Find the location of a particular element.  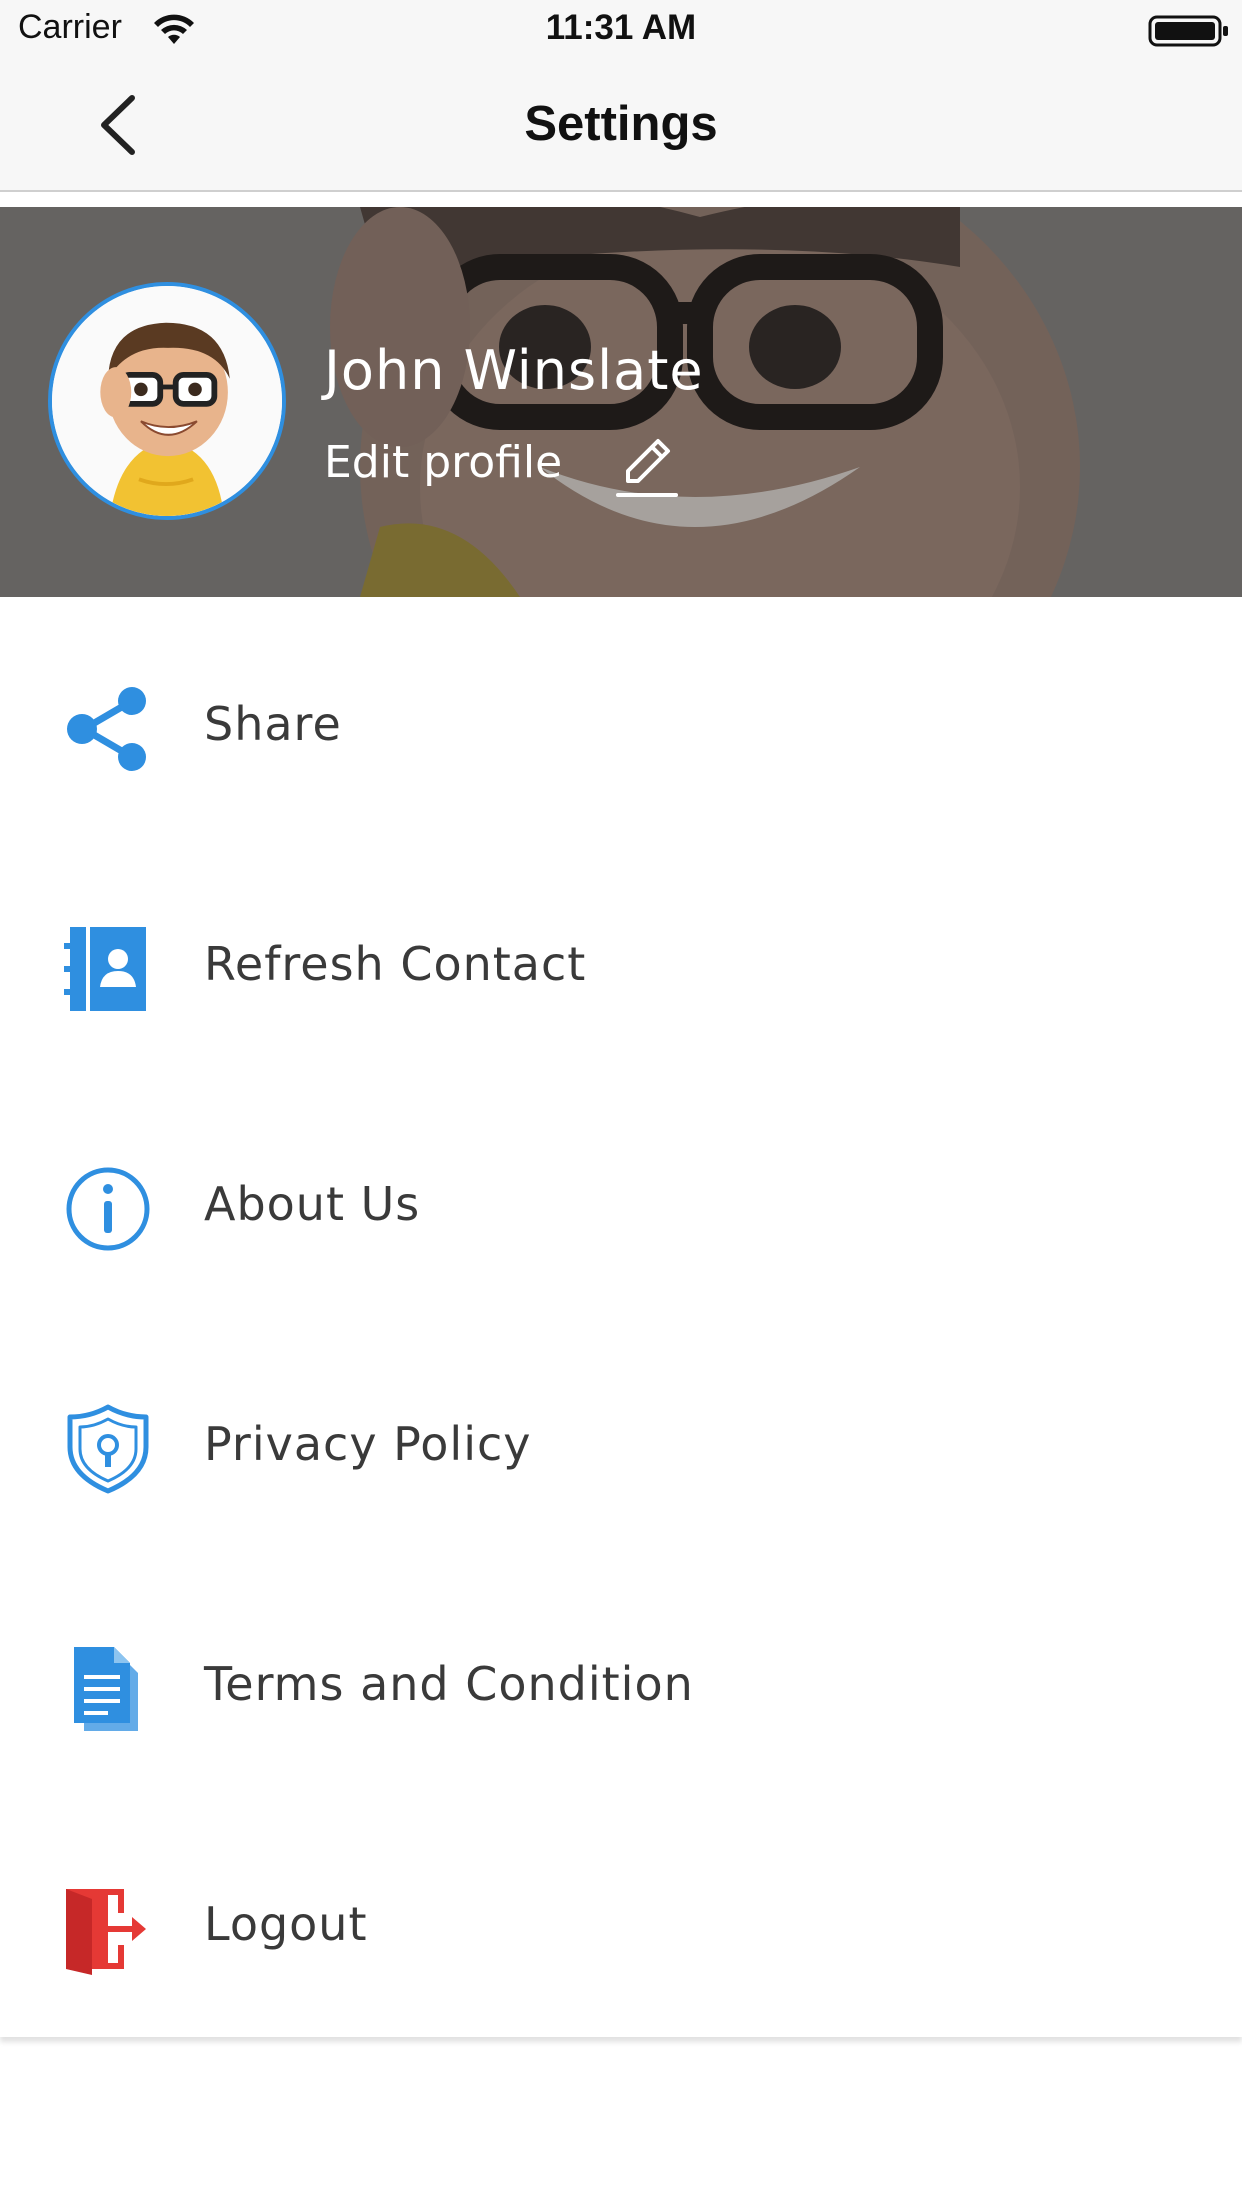

clock: 11:31 AM is located at coordinates (621, 27).